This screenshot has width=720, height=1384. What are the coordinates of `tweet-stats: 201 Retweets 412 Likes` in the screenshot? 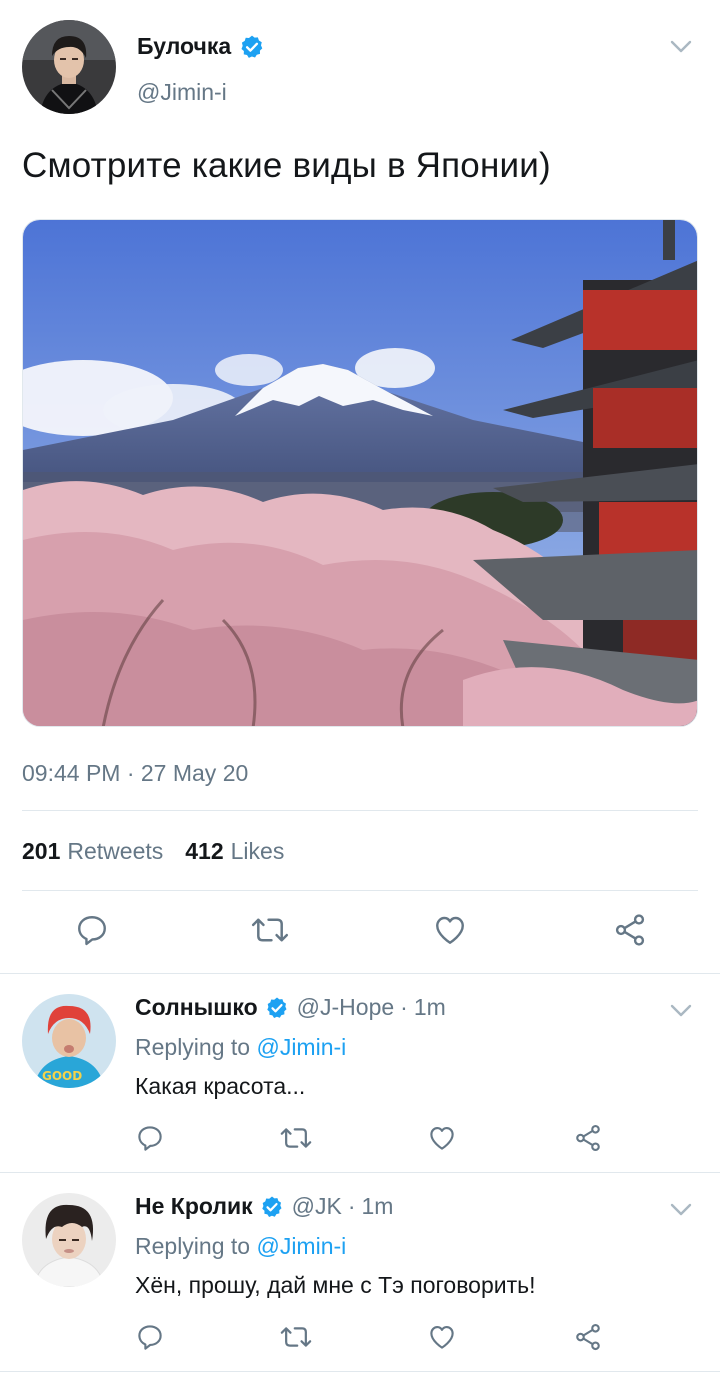 It's located at (164, 851).